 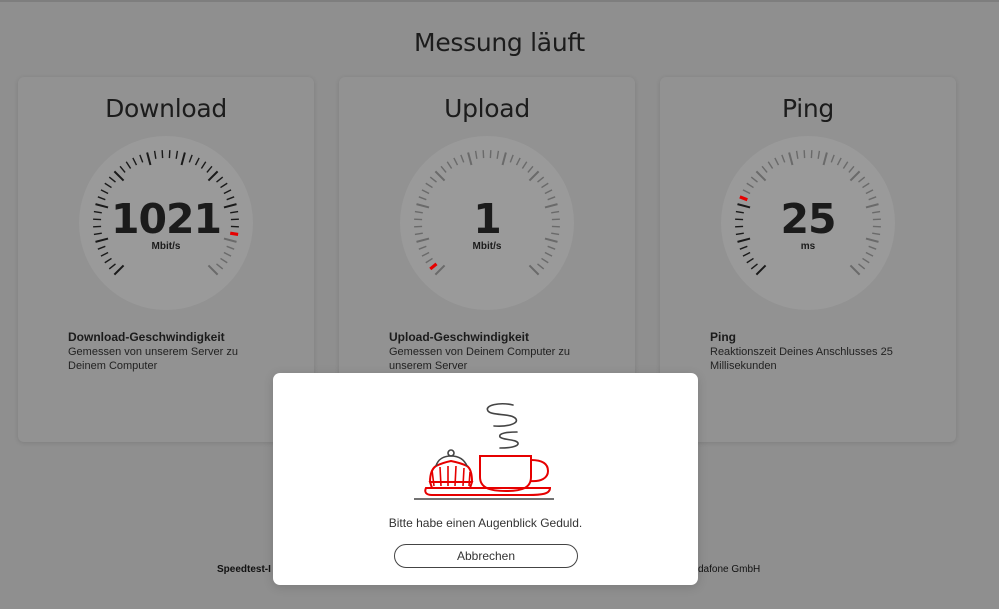 What do you see at coordinates (487, 219) in the screenshot?
I see `upload-value: 1` at bounding box center [487, 219].